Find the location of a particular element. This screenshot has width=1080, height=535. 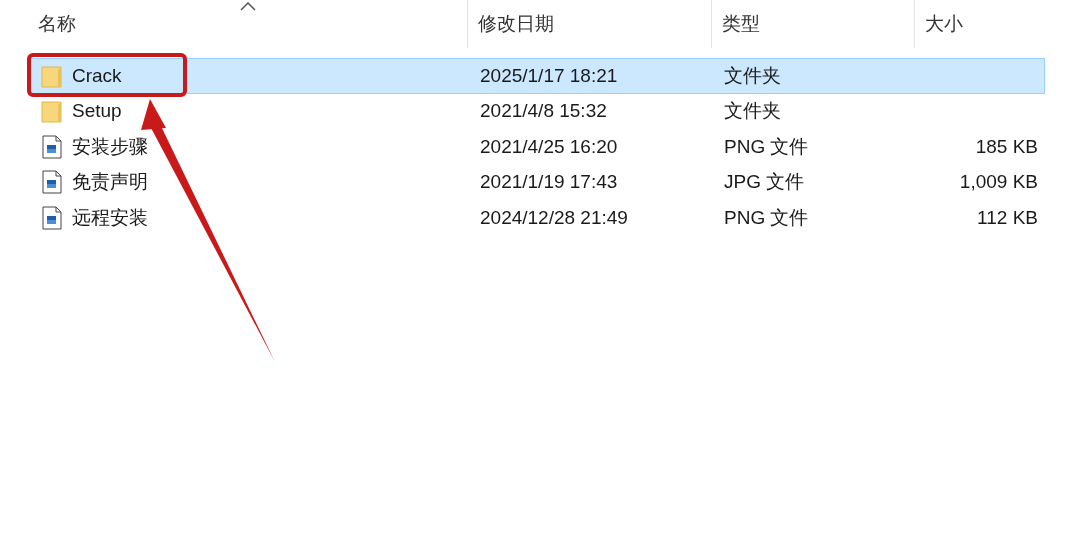

file-row: 安装步骤 2021/4/25 16:20 PNG 文件 185 KB is located at coordinates (536, 147).